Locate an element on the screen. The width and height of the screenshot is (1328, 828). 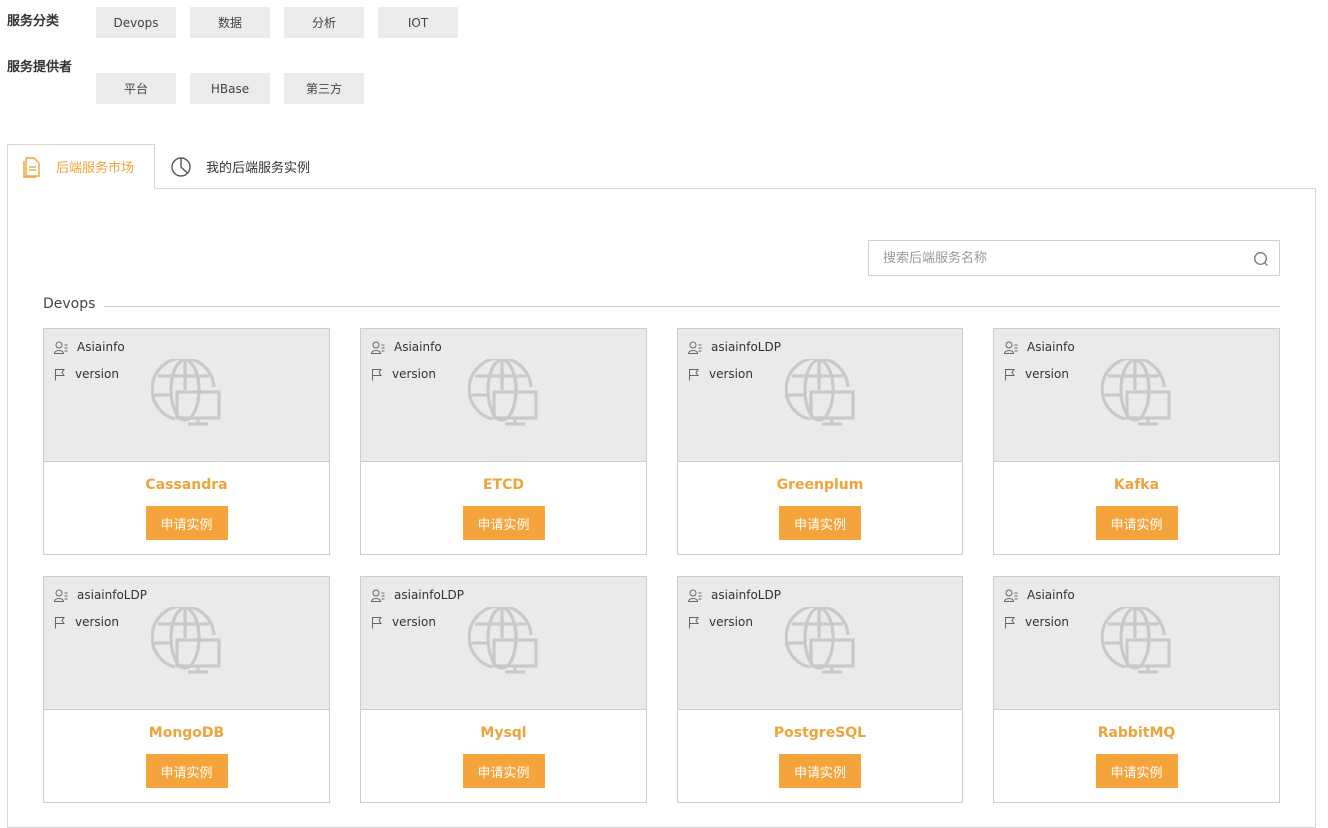
service-name: MongoDB is located at coordinates (186, 733).